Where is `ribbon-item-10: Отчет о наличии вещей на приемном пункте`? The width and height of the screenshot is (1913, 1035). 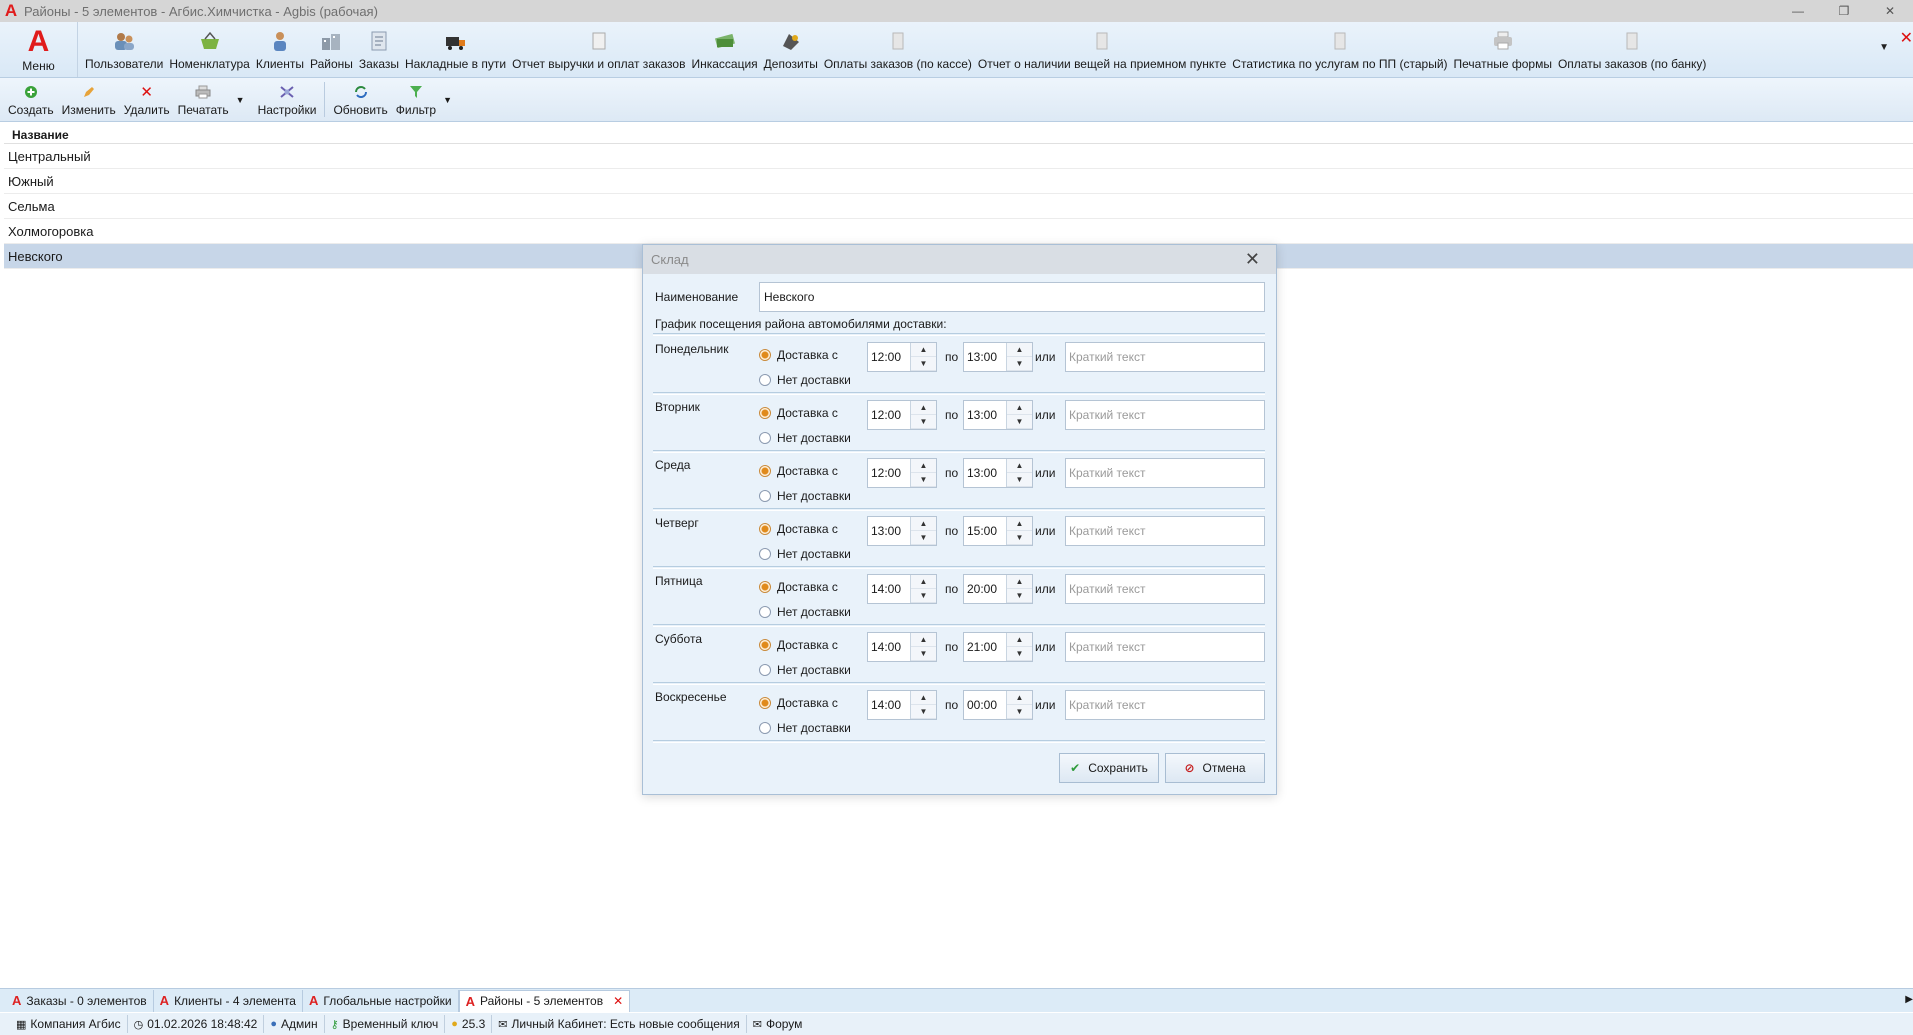
ribbon-item-10: Отчет о наличии вещей на приемном пункте is located at coordinates (1102, 49).